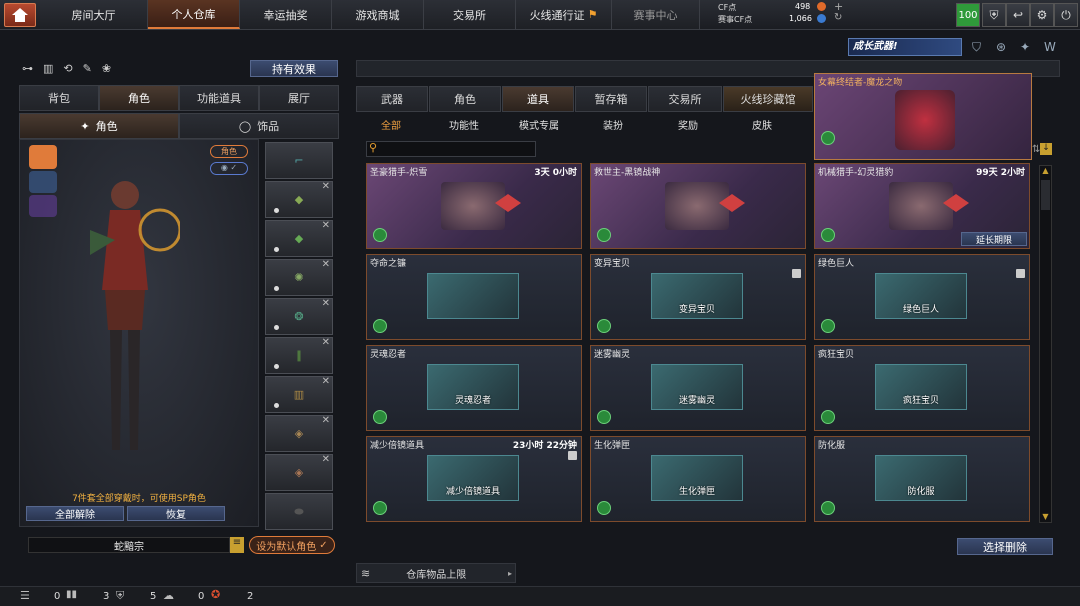 The width and height of the screenshot is (1080, 606). What do you see at coordinates (59, 98) in the screenshot?
I see `tab-backpack: 背包` at bounding box center [59, 98].